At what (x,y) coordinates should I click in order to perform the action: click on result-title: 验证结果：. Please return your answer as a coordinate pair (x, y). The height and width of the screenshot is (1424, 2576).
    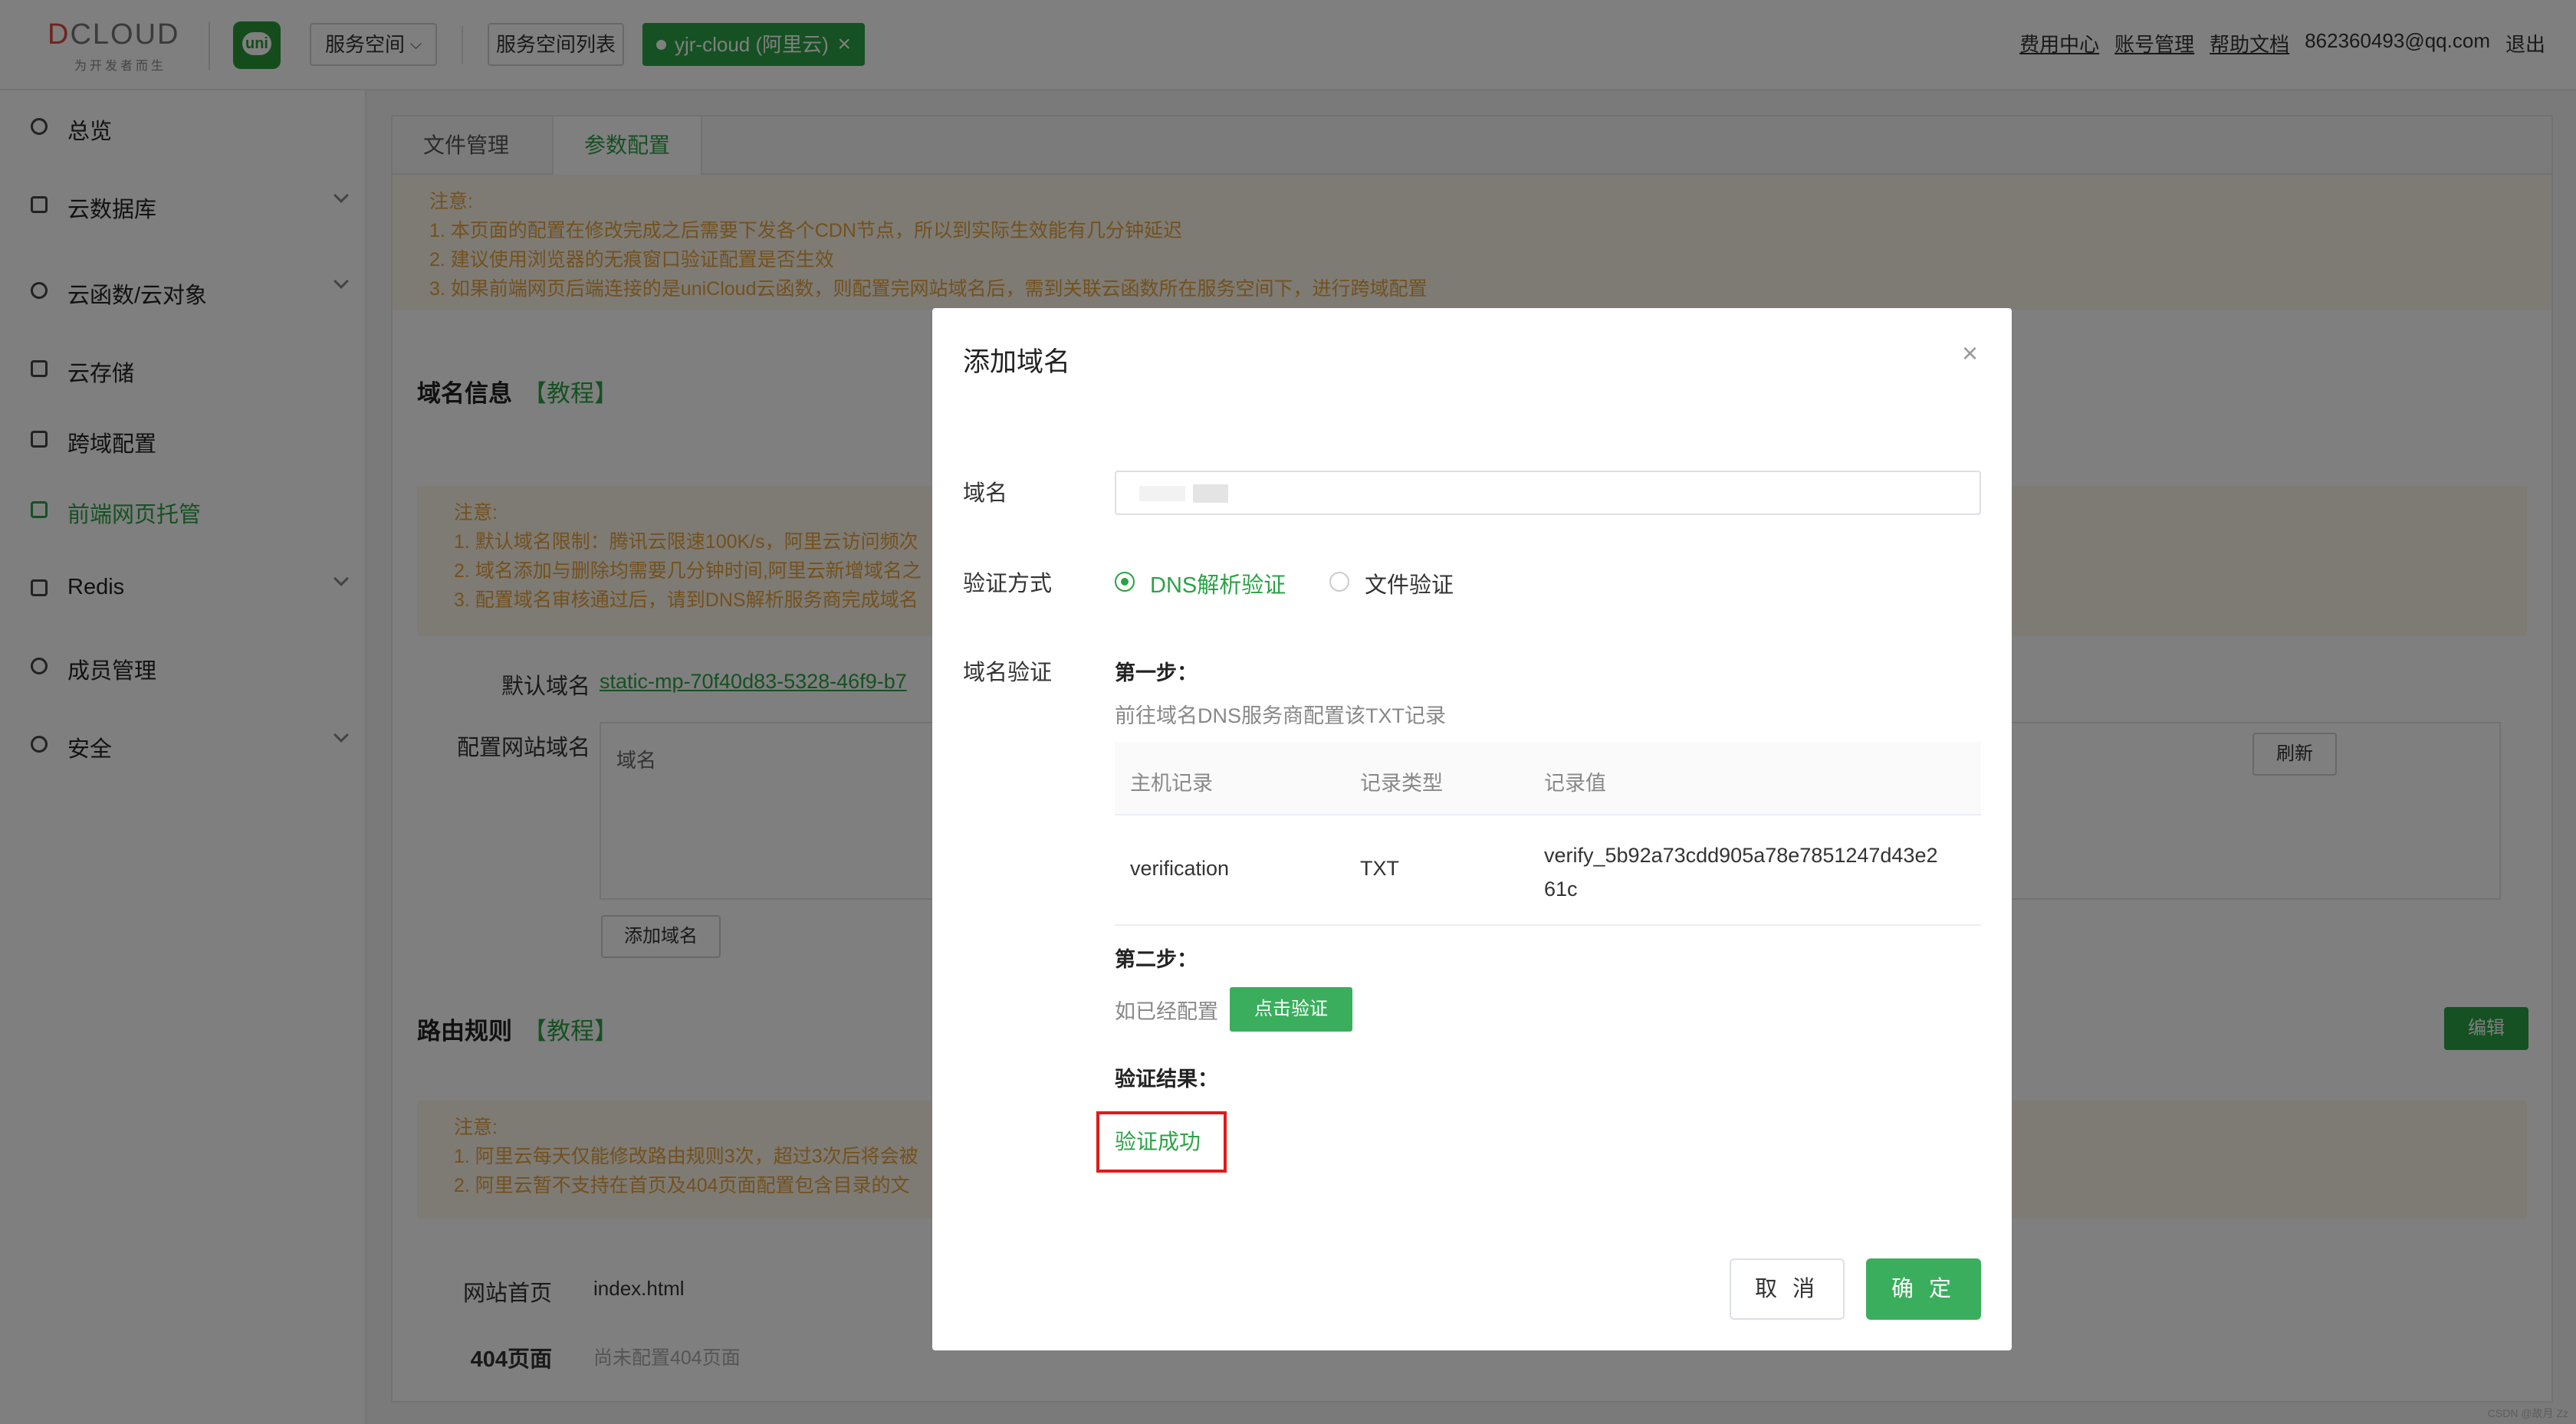
    Looking at the image, I should click on (1166, 1079).